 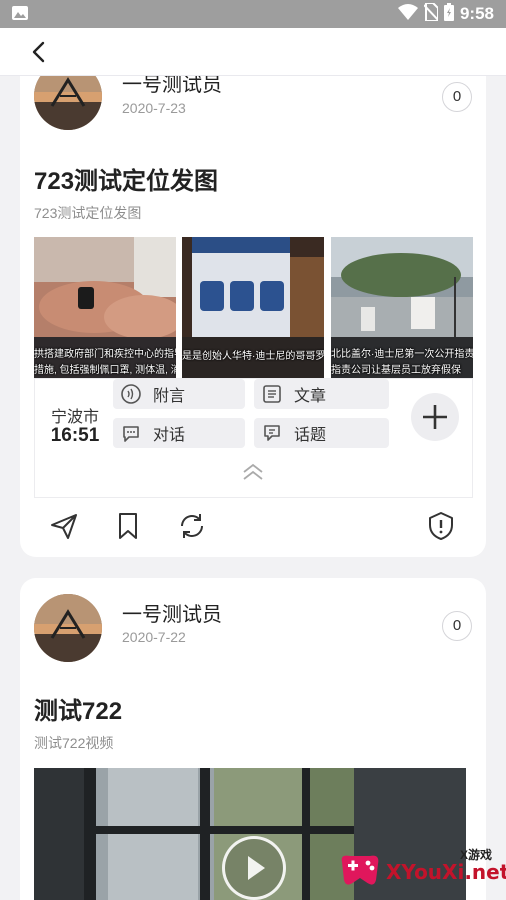 What do you see at coordinates (254, 868) in the screenshot?
I see `play-icon` at bounding box center [254, 868].